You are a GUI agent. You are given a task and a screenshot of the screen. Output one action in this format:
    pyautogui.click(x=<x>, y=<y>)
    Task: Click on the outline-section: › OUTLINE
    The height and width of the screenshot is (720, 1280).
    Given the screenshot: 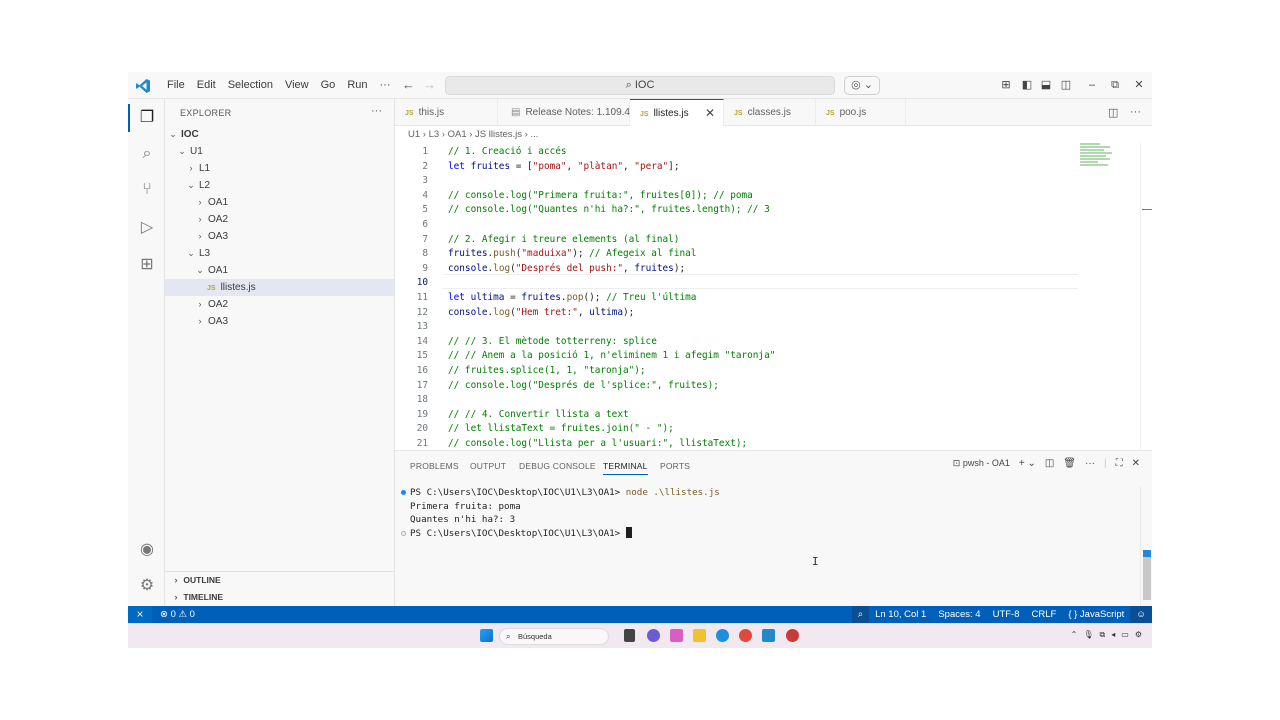 What is the action you would take?
    pyautogui.click(x=279, y=580)
    